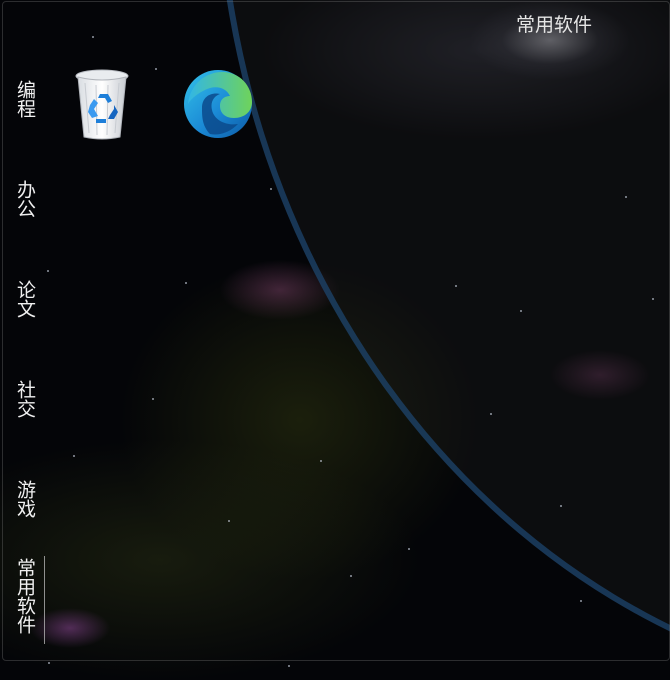 This screenshot has height=680, width=670. I want to click on sidebar-item-common-software: 常用软件, so click(22, 596).